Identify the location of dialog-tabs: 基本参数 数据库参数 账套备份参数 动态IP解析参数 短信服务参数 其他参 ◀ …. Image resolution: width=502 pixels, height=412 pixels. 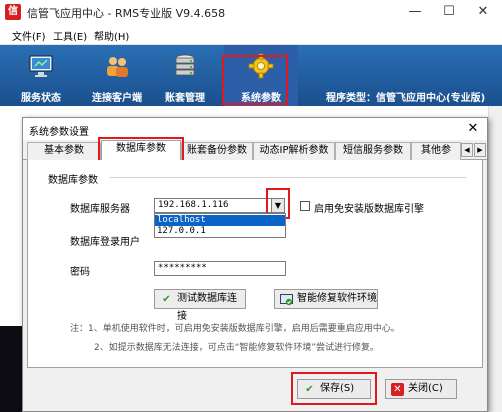
(255, 150).